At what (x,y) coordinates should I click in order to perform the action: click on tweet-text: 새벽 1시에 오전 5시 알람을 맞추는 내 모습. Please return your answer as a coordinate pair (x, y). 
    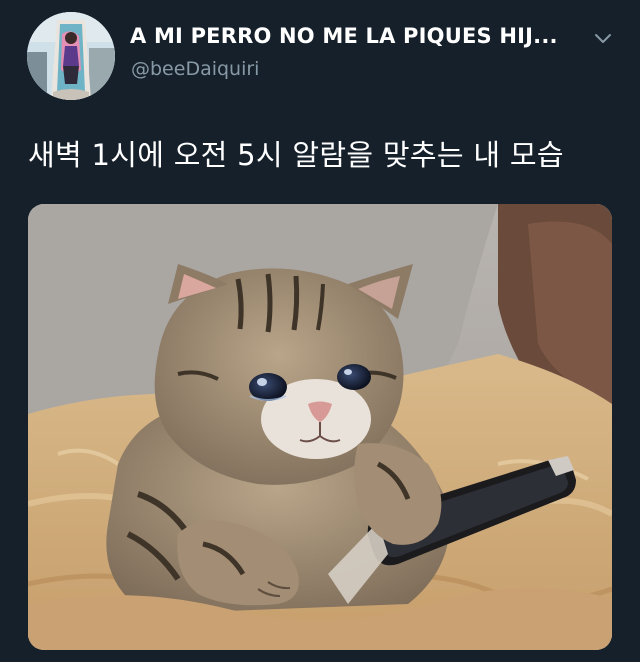
    Looking at the image, I should click on (296, 155).